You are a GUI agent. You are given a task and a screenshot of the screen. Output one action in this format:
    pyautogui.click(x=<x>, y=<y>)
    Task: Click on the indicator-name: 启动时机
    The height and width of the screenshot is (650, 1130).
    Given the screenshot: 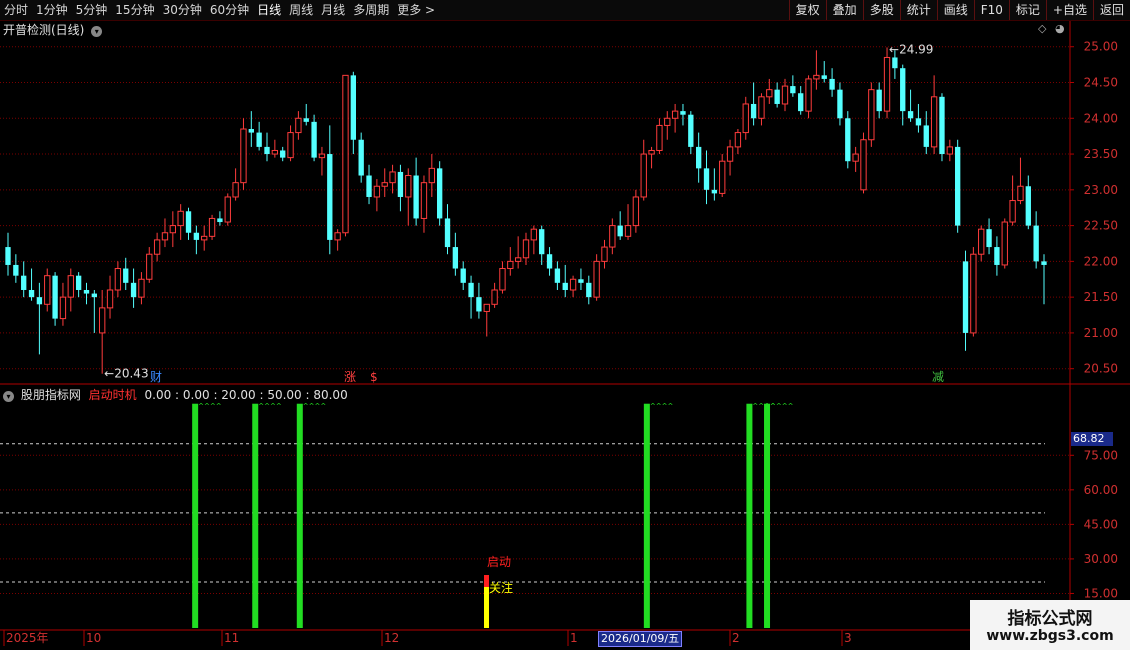 What is the action you would take?
    pyautogui.click(x=113, y=395)
    